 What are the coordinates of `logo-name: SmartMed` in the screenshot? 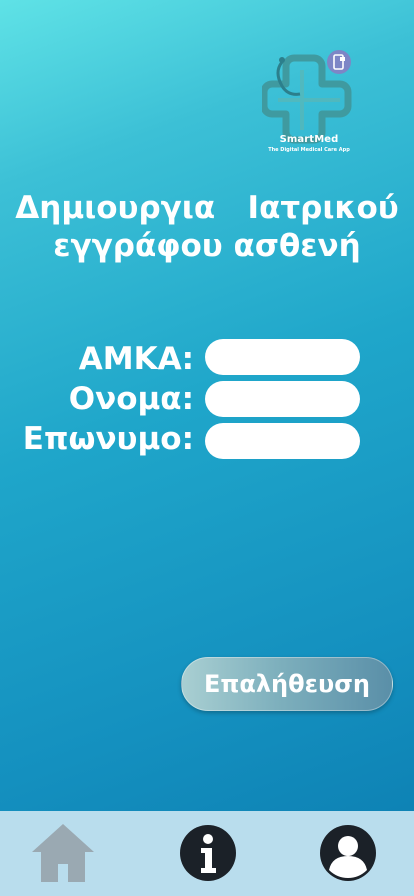 It's located at (309, 139).